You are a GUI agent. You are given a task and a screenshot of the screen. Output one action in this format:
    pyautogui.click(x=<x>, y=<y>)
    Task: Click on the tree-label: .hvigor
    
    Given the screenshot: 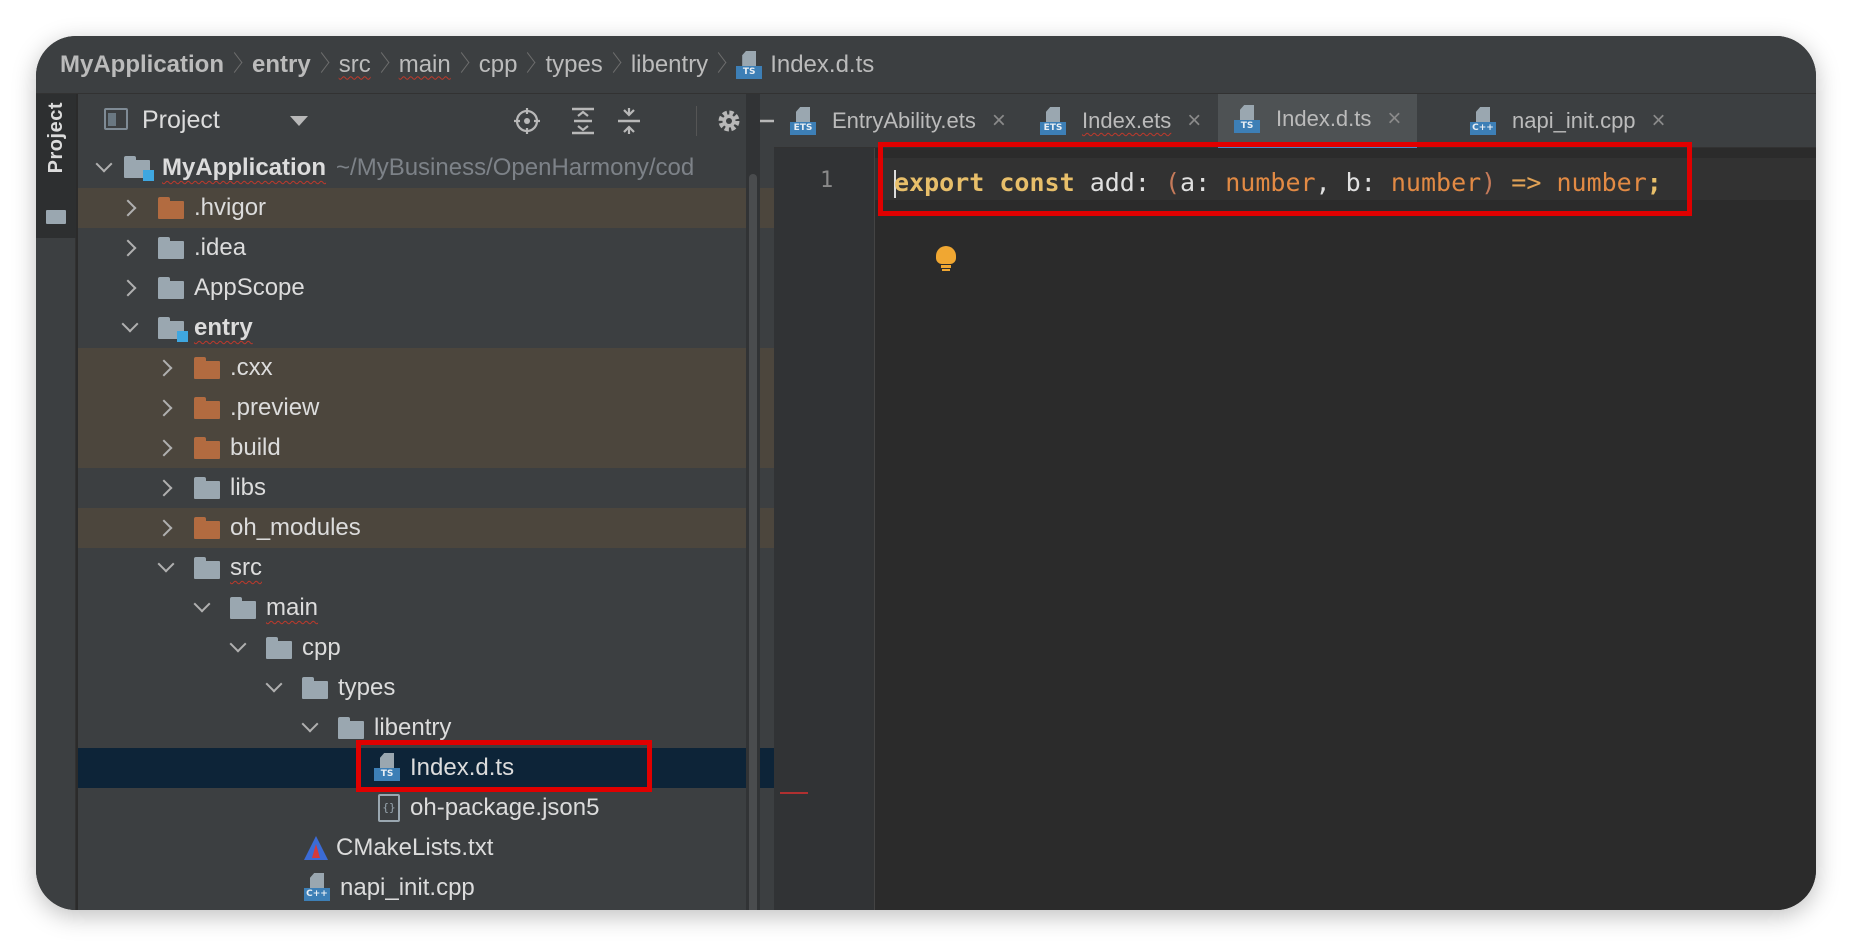 What is the action you would take?
    pyautogui.click(x=230, y=207)
    